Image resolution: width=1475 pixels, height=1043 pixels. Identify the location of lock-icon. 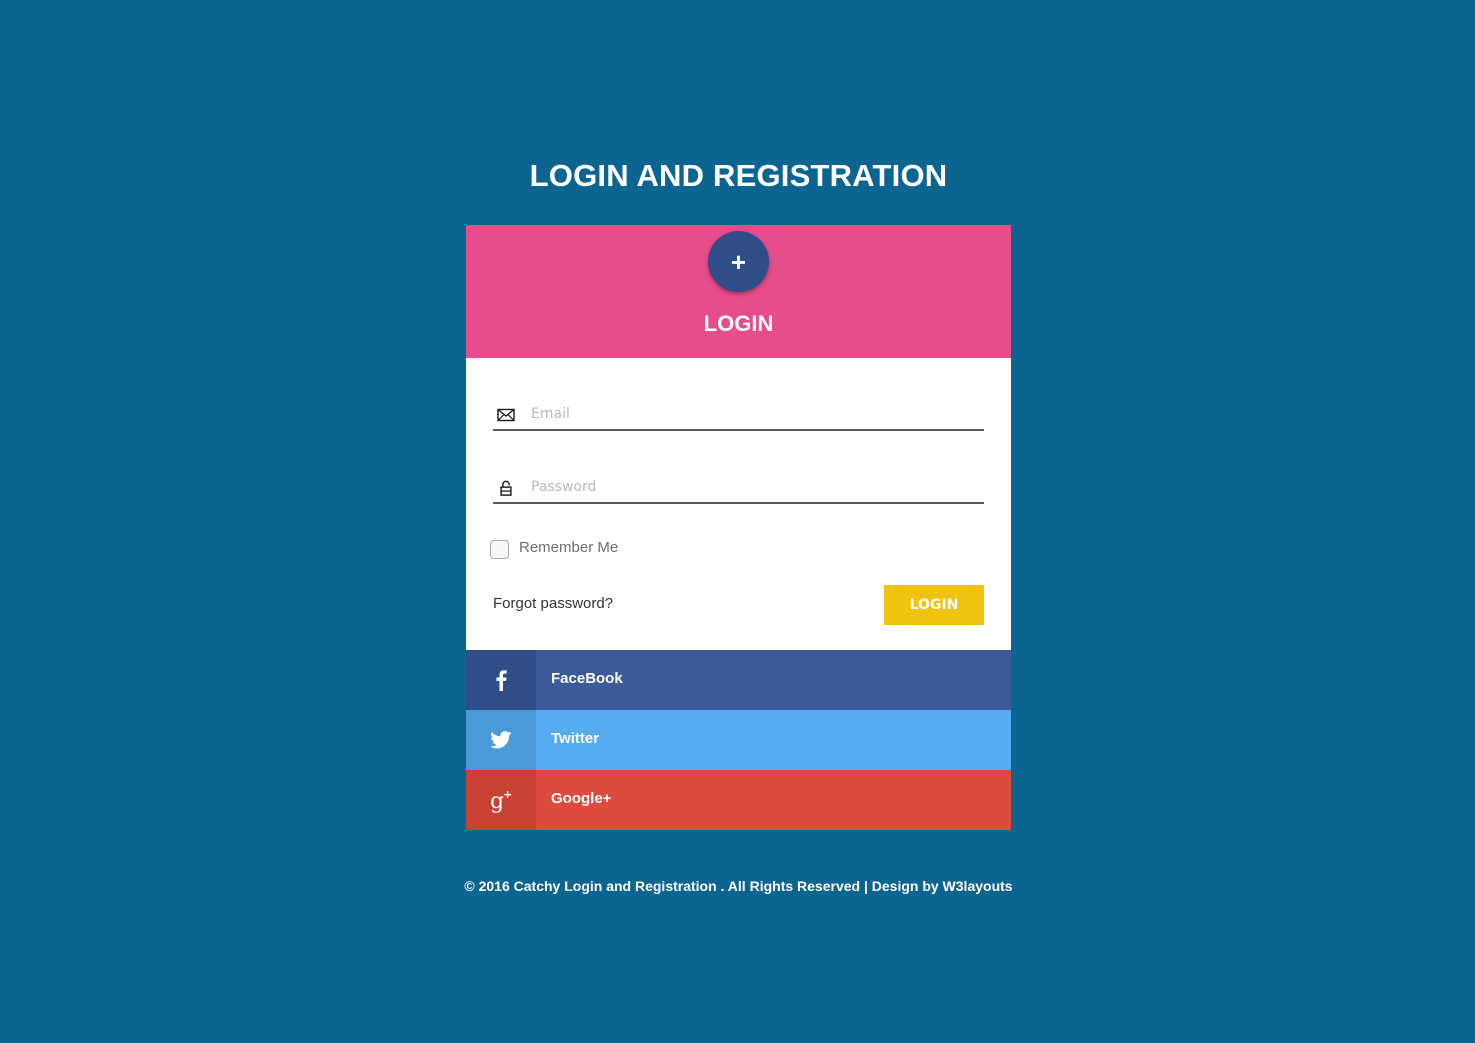
(506, 488).